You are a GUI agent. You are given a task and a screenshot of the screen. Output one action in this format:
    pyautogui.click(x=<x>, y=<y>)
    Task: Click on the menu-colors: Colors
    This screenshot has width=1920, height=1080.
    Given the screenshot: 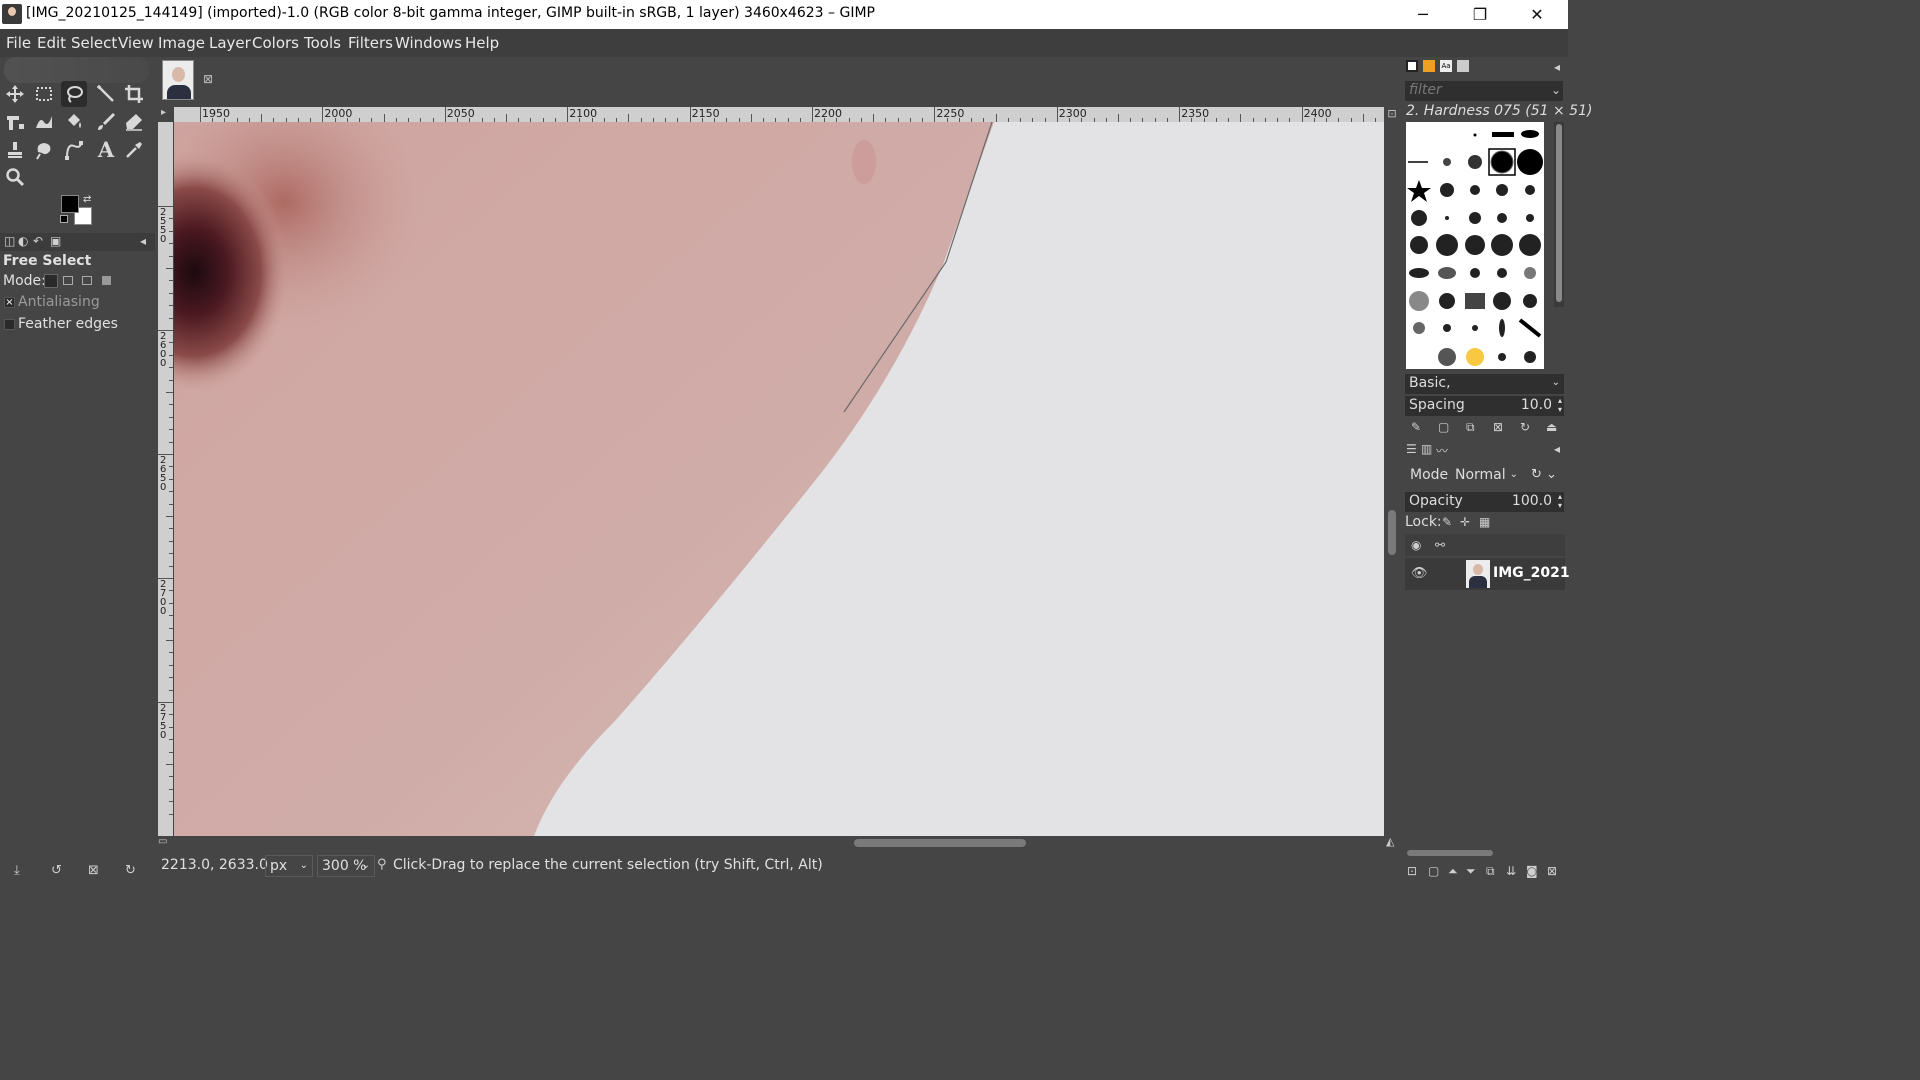 What is the action you would take?
    pyautogui.click(x=275, y=43)
    